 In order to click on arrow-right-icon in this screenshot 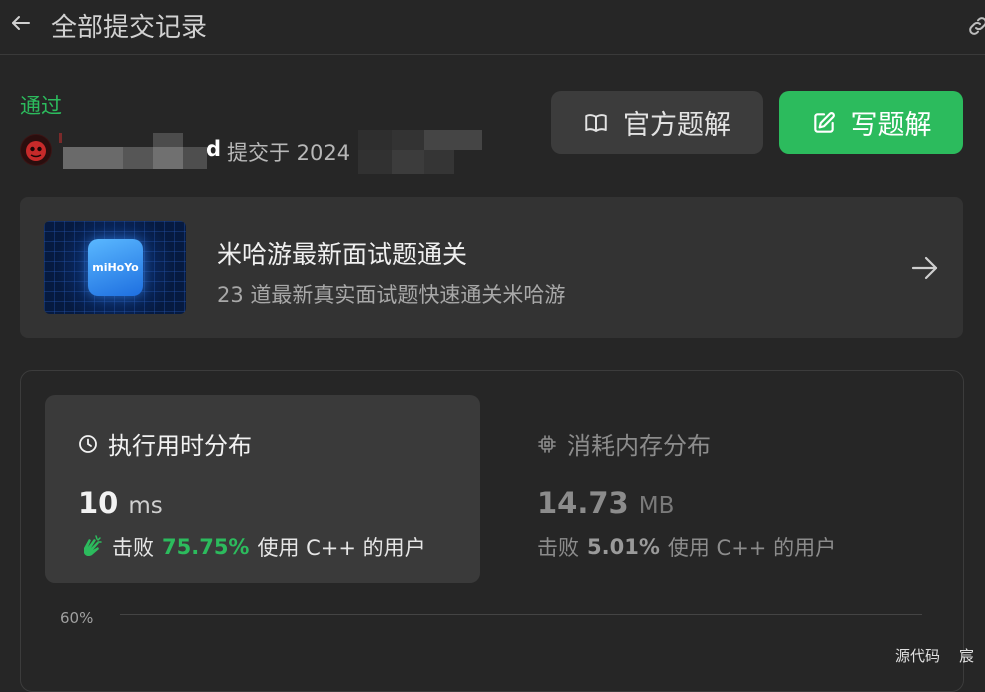, I will do `click(925, 268)`.